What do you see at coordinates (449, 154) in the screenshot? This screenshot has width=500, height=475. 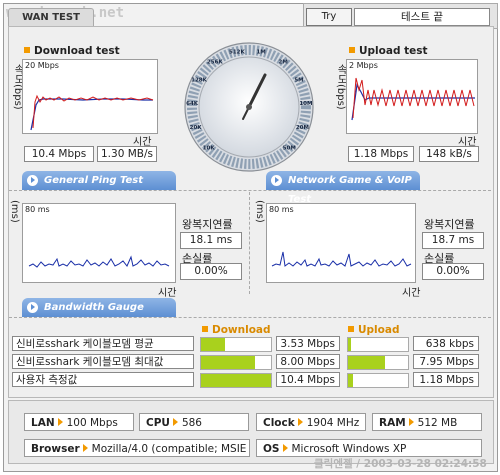 I see `upload-kbs: 148 kB/s` at bounding box center [449, 154].